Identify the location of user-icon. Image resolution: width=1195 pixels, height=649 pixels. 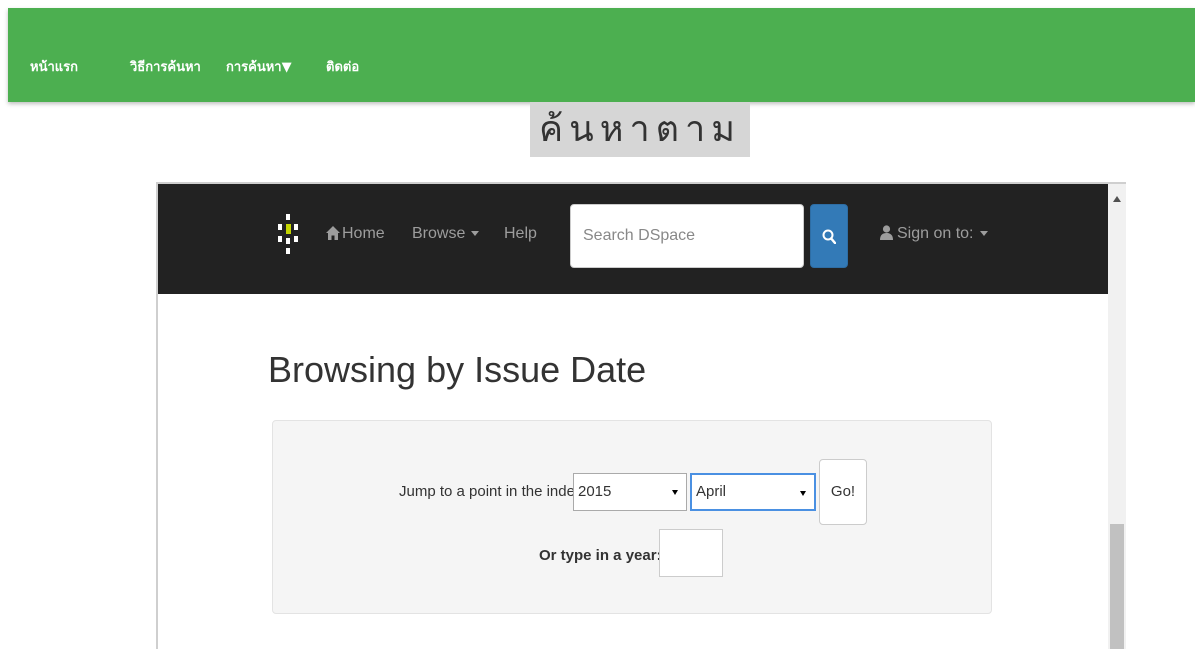
(886, 232).